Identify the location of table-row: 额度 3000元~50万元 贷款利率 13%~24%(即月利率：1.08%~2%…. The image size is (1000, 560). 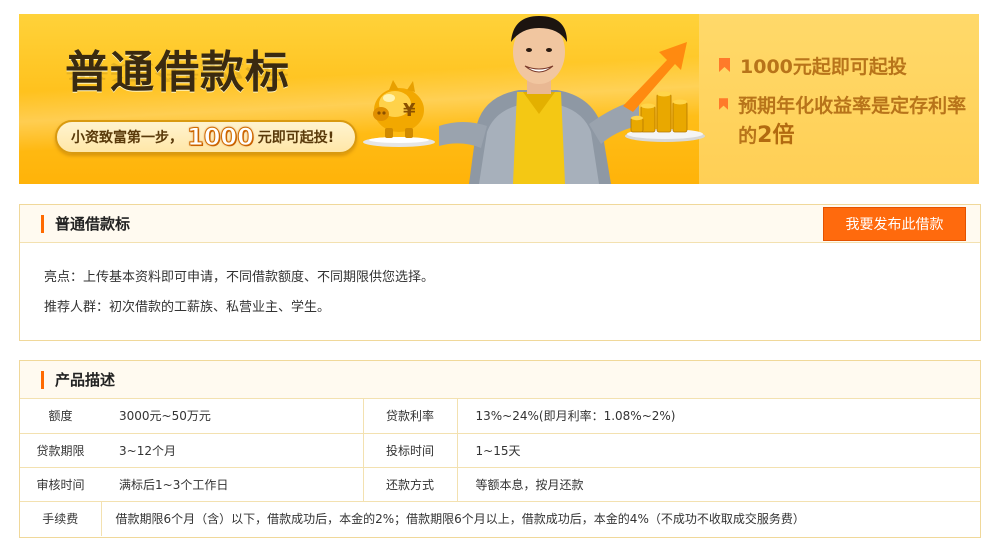
(500, 416).